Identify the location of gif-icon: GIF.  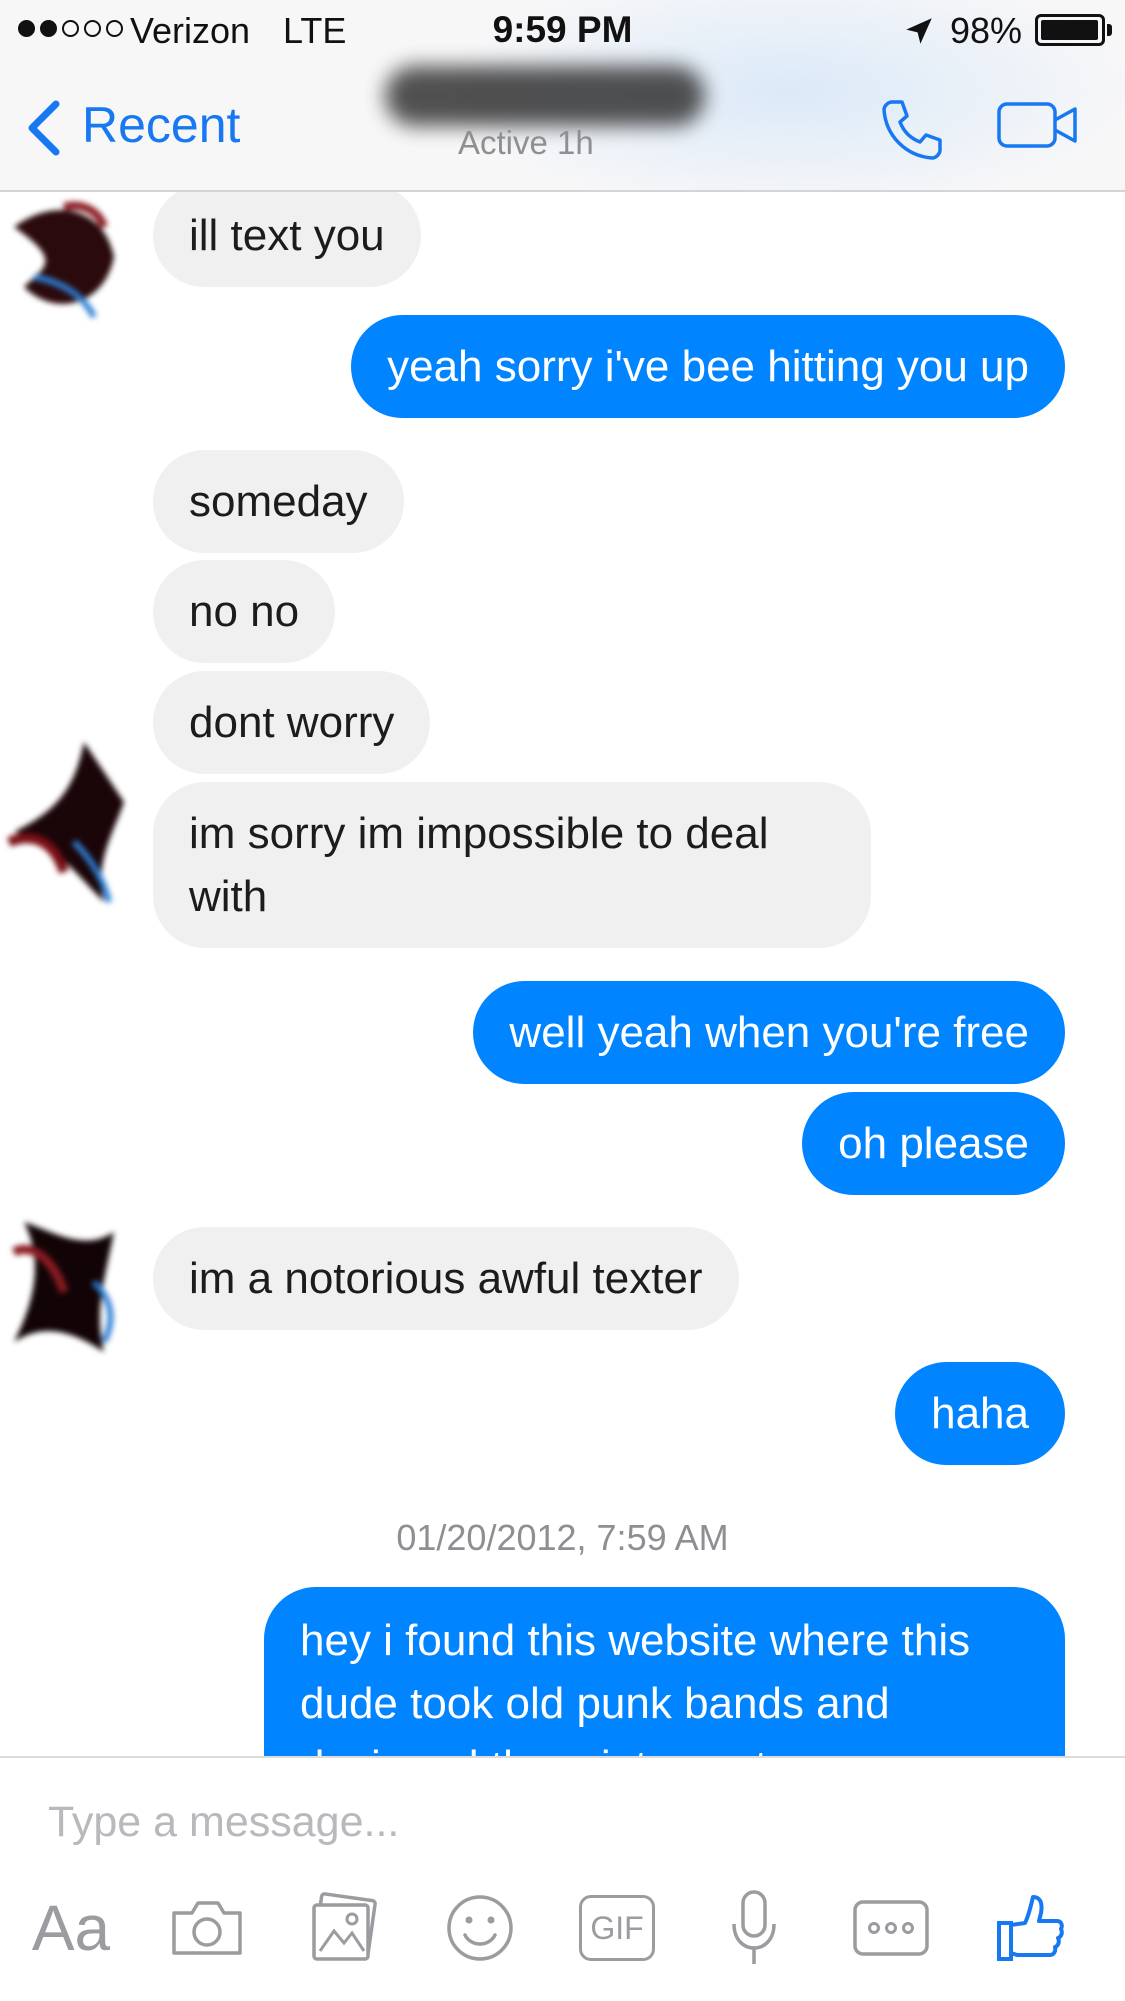
(617, 1928).